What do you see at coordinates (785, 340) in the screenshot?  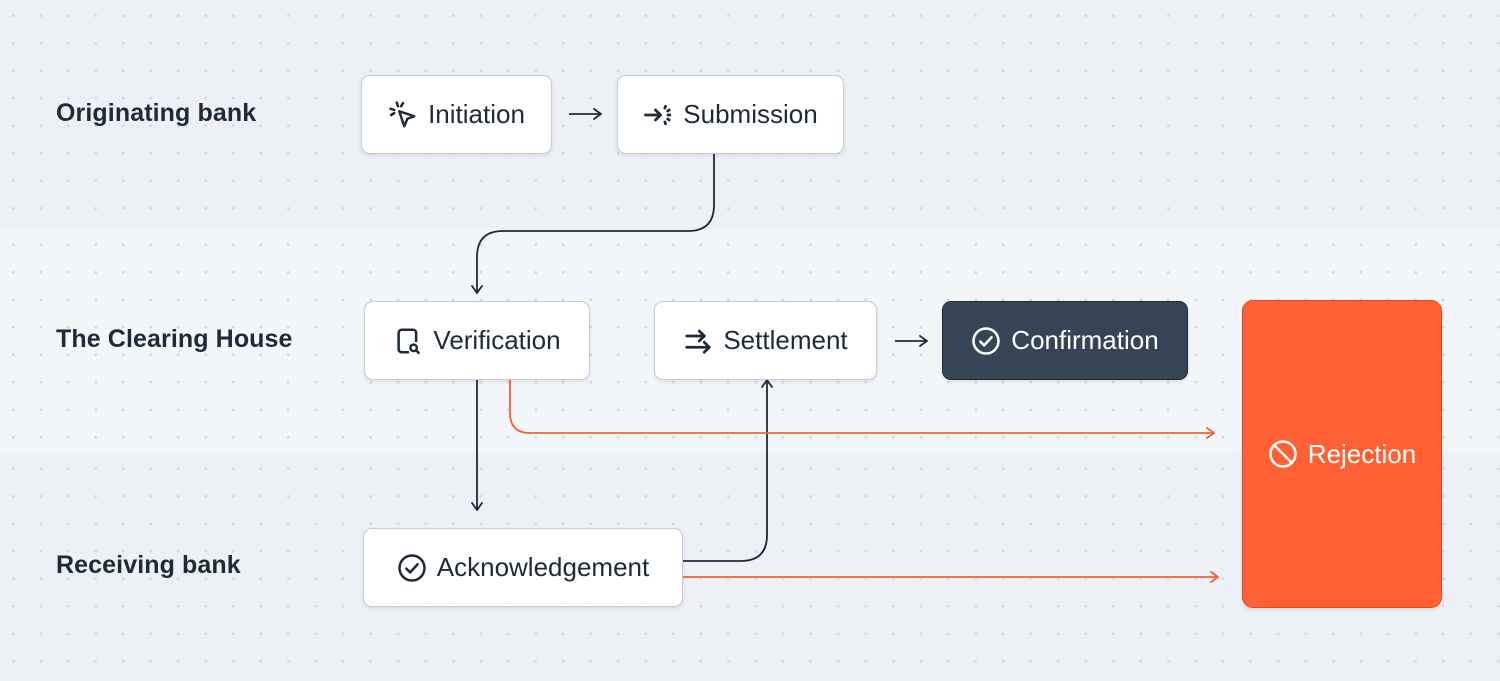 I see `node-label: Settlement` at bounding box center [785, 340].